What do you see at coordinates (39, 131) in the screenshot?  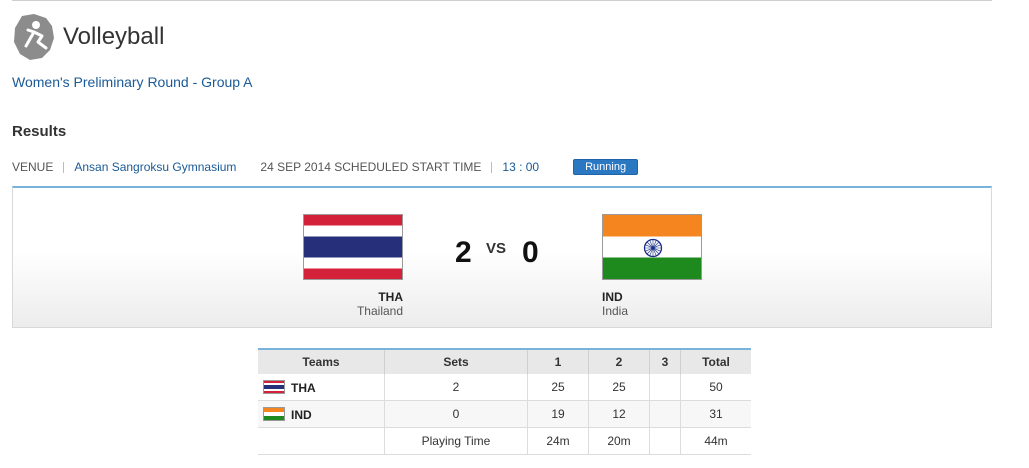 I see `results-heading: Results` at bounding box center [39, 131].